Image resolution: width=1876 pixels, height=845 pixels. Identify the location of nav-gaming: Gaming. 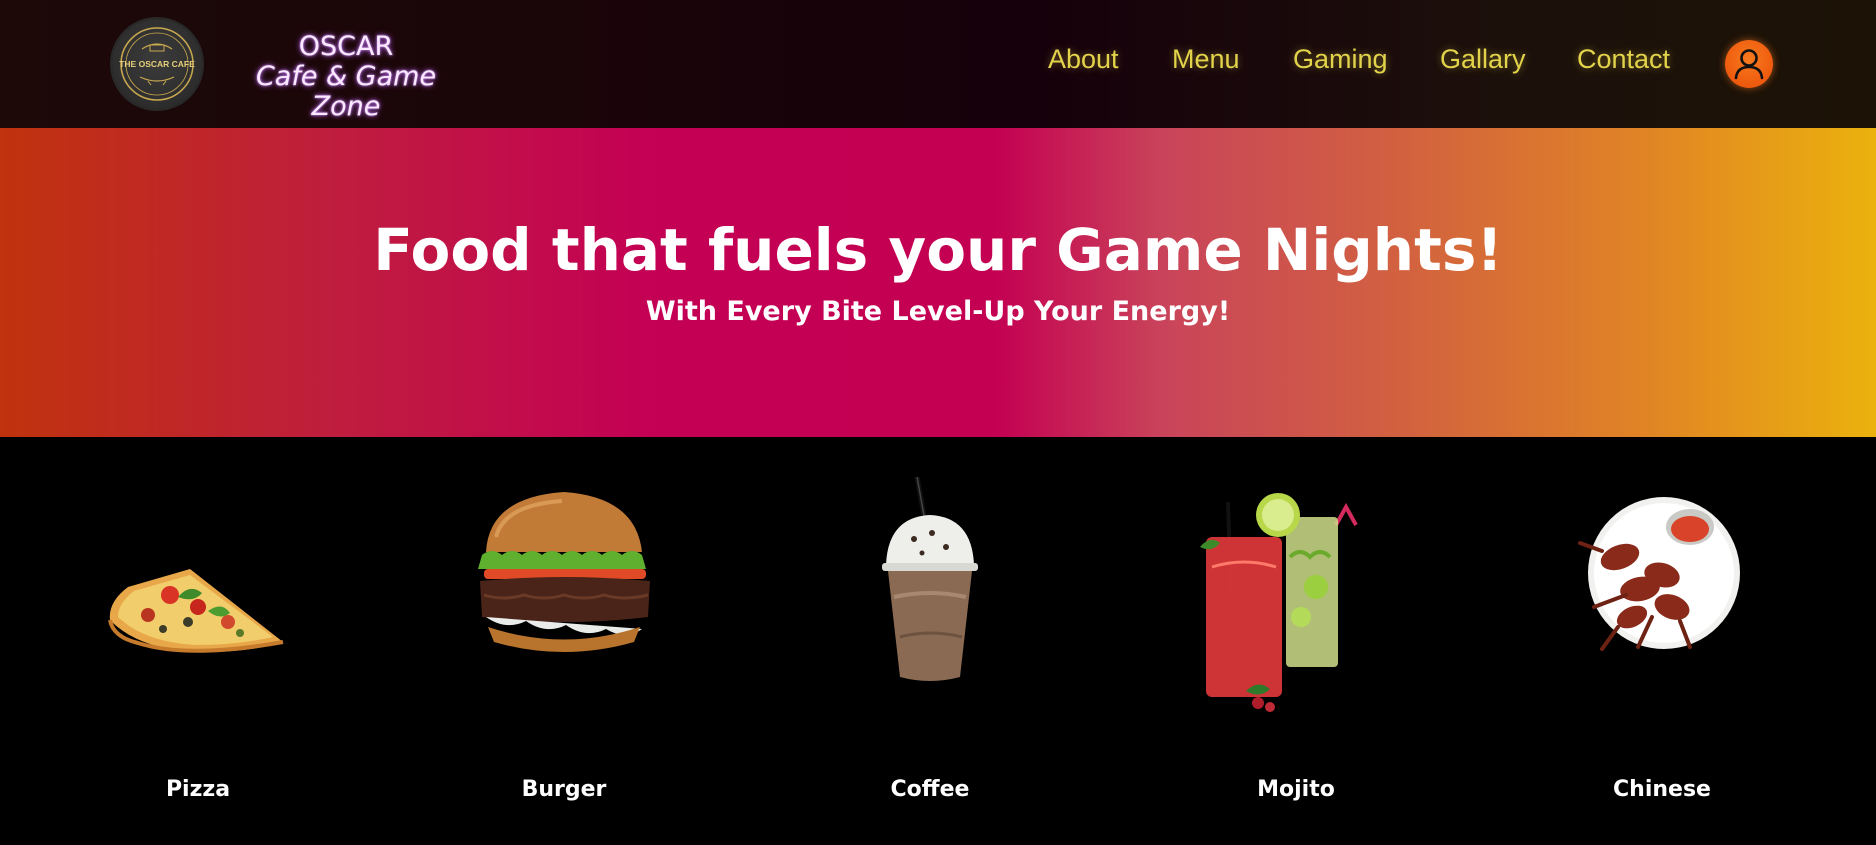
(1340, 59).